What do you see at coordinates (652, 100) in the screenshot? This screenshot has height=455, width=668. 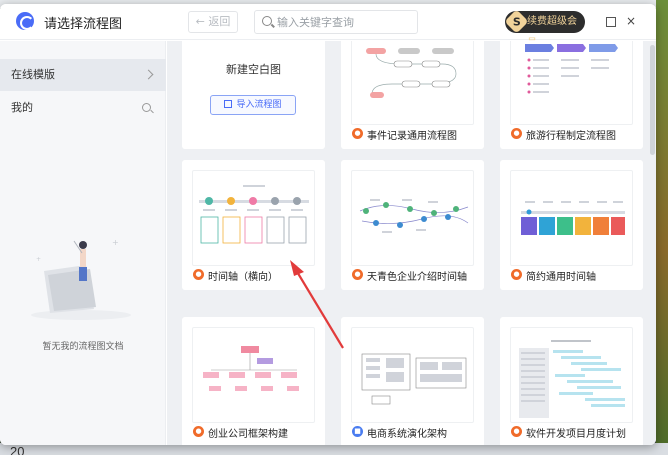 I see `scrollbar-thumb` at bounding box center [652, 100].